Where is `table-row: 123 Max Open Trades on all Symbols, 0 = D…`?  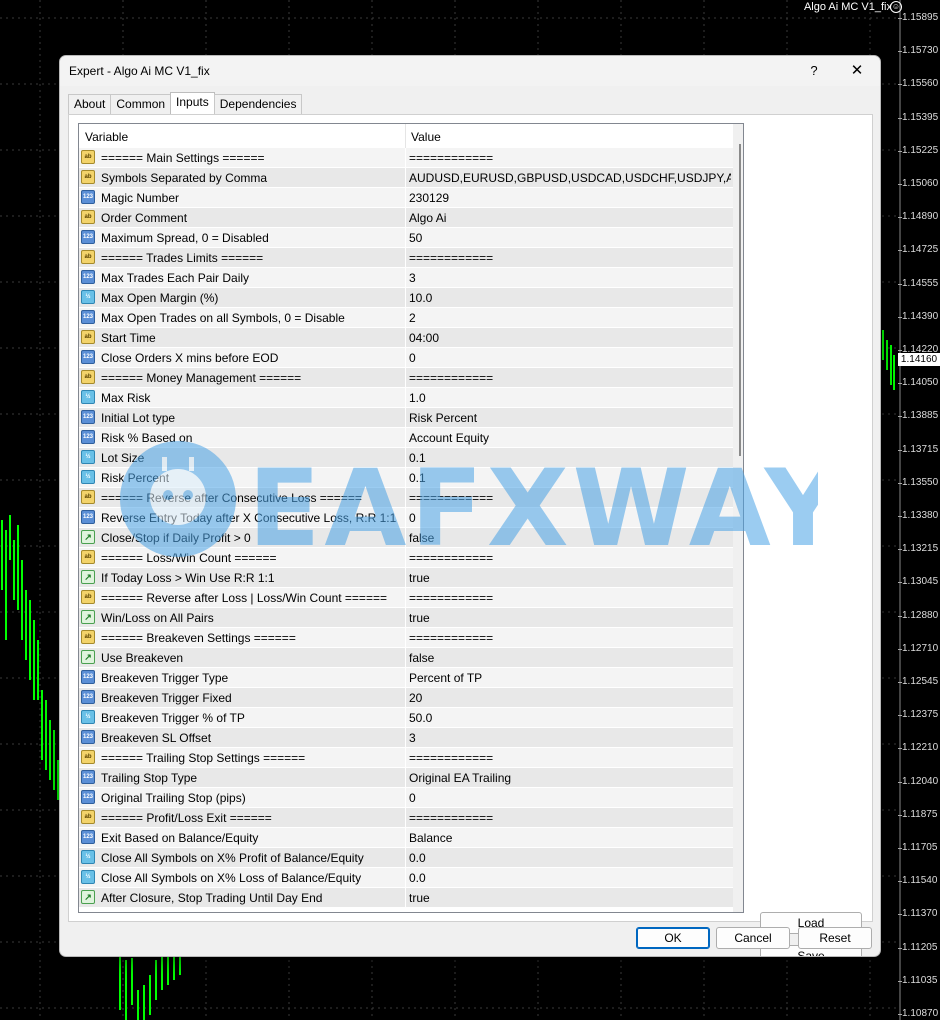 table-row: 123 Max Open Trades on all Symbols, 0 = D… is located at coordinates (406, 318).